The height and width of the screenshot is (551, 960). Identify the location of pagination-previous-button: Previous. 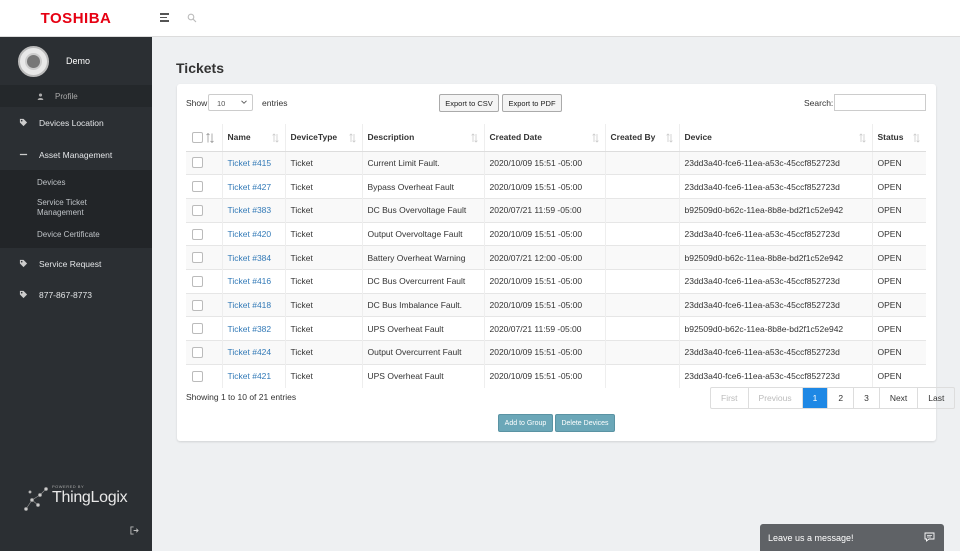
(776, 398).